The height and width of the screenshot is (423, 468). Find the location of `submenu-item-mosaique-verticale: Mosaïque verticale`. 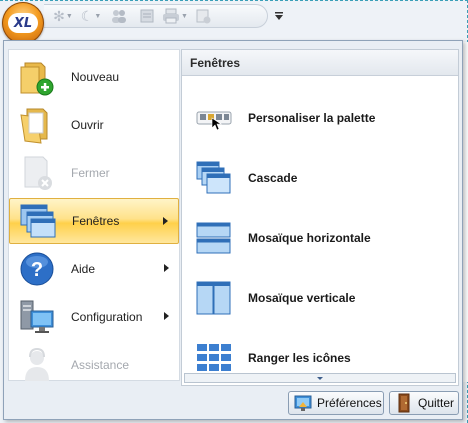

submenu-item-mosaique-verticale: Mosaïque verticale is located at coordinates (320, 298).